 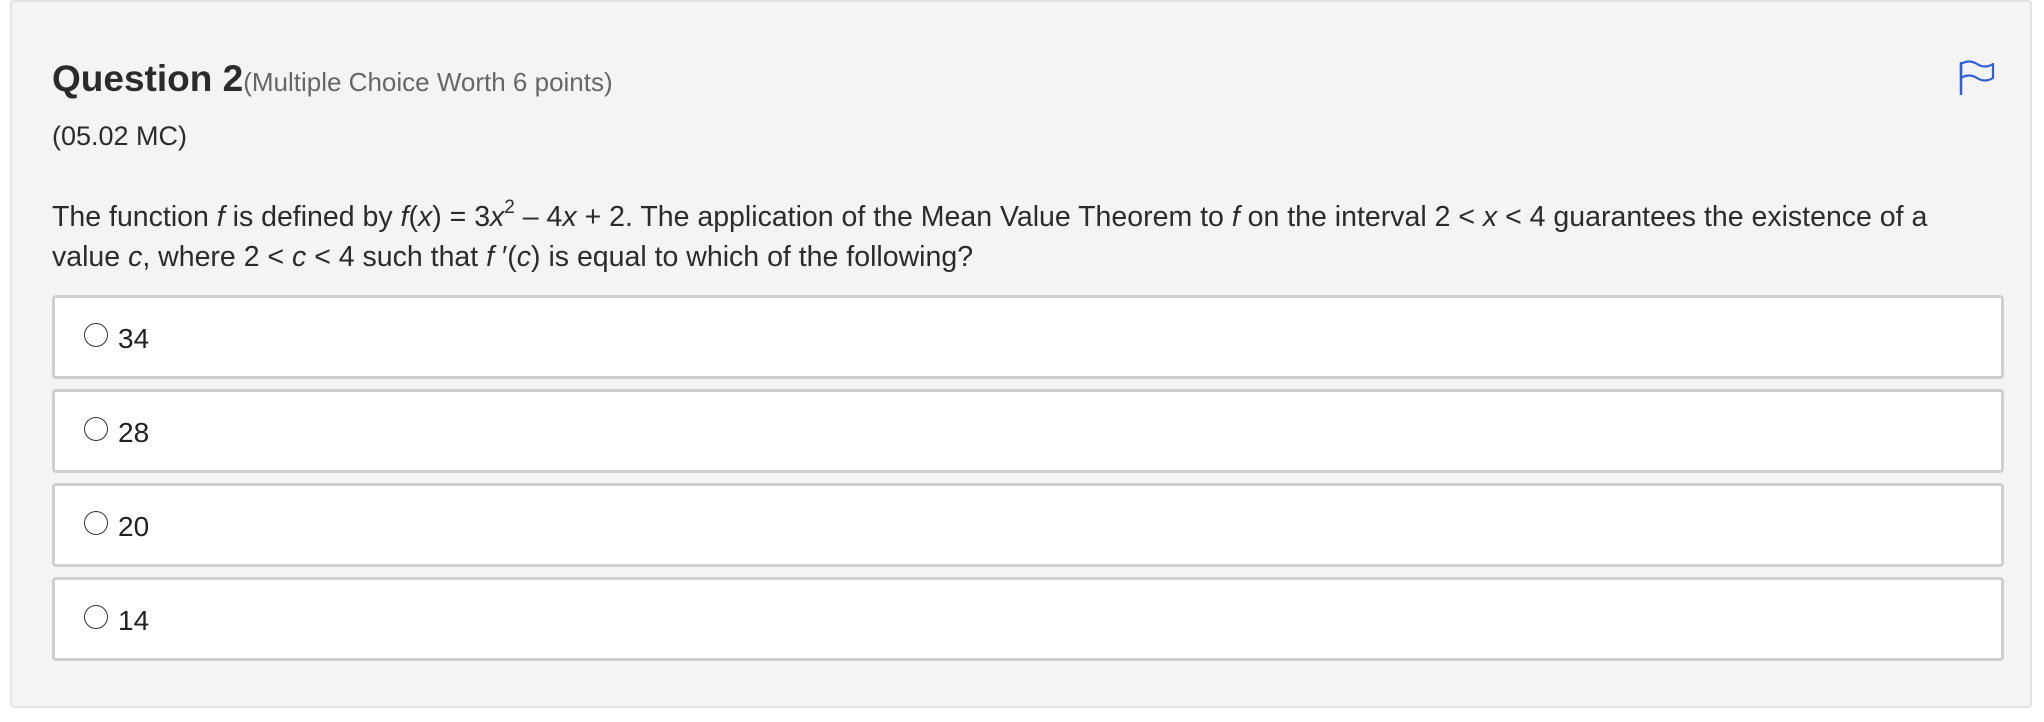 What do you see at coordinates (1028, 619) in the screenshot?
I see `answer-option-4: 14` at bounding box center [1028, 619].